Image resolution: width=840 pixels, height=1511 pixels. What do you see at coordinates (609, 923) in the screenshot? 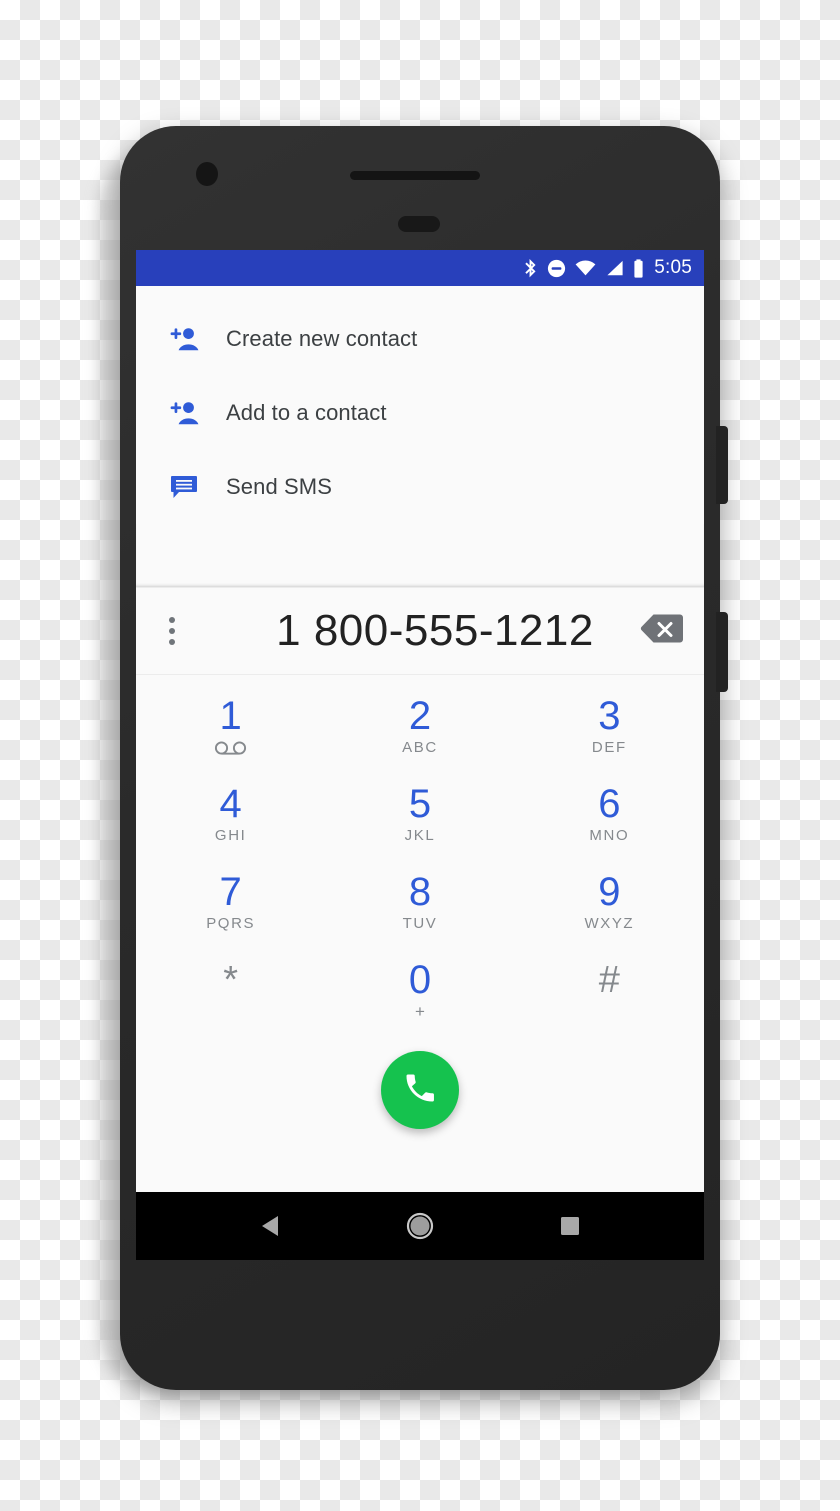
I see `dial-key-letters: WXYZ` at bounding box center [609, 923].